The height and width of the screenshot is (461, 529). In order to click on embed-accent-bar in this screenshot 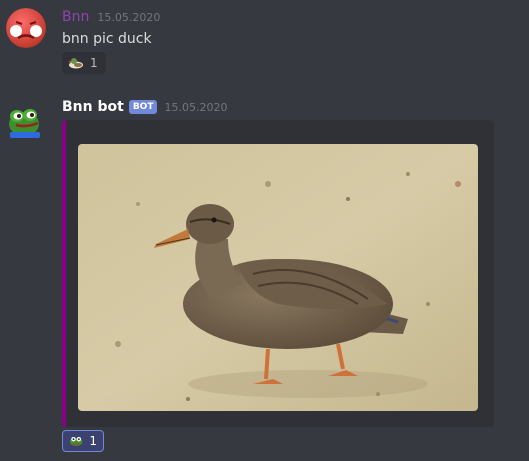, I will do `click(64, 273)`.